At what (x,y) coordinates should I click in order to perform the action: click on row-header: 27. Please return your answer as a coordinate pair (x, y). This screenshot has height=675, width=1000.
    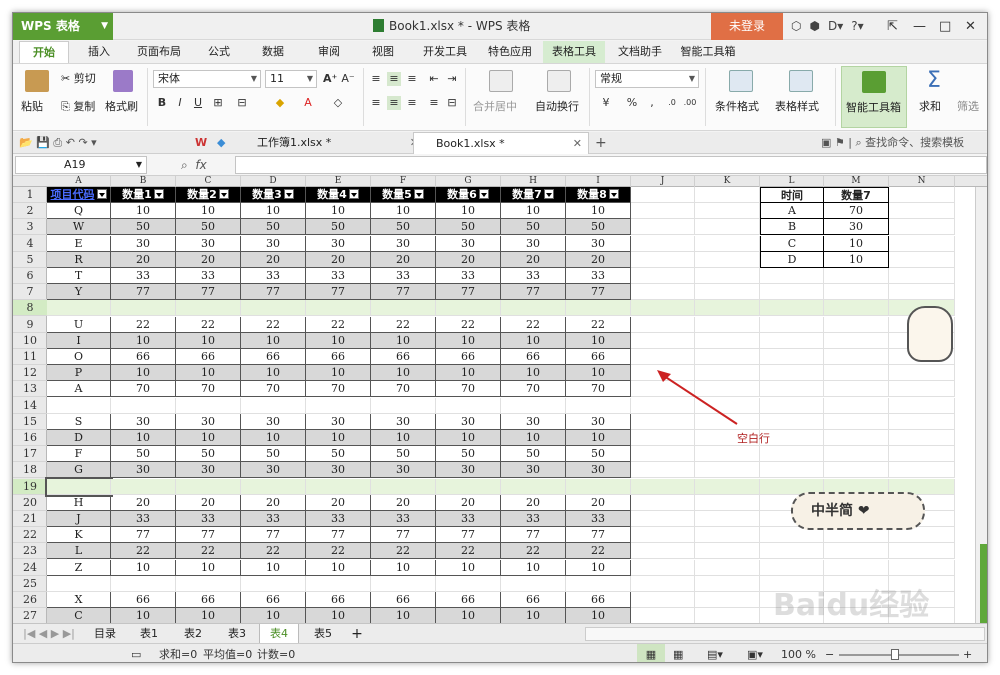
    Looking at the image, I should click on (30, 615).